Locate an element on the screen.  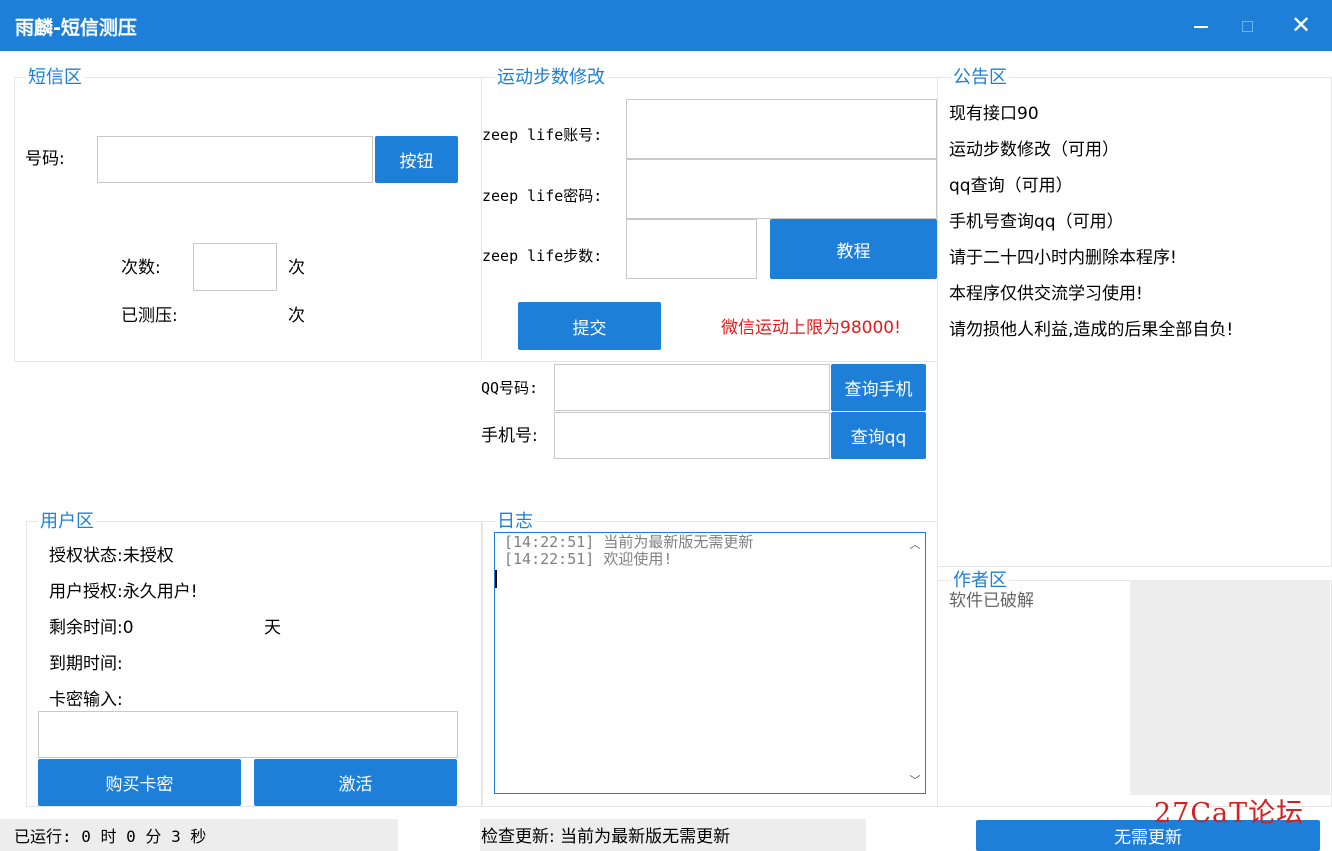
scroll-up-icon: ︿ is located at coordinates (915, 545).